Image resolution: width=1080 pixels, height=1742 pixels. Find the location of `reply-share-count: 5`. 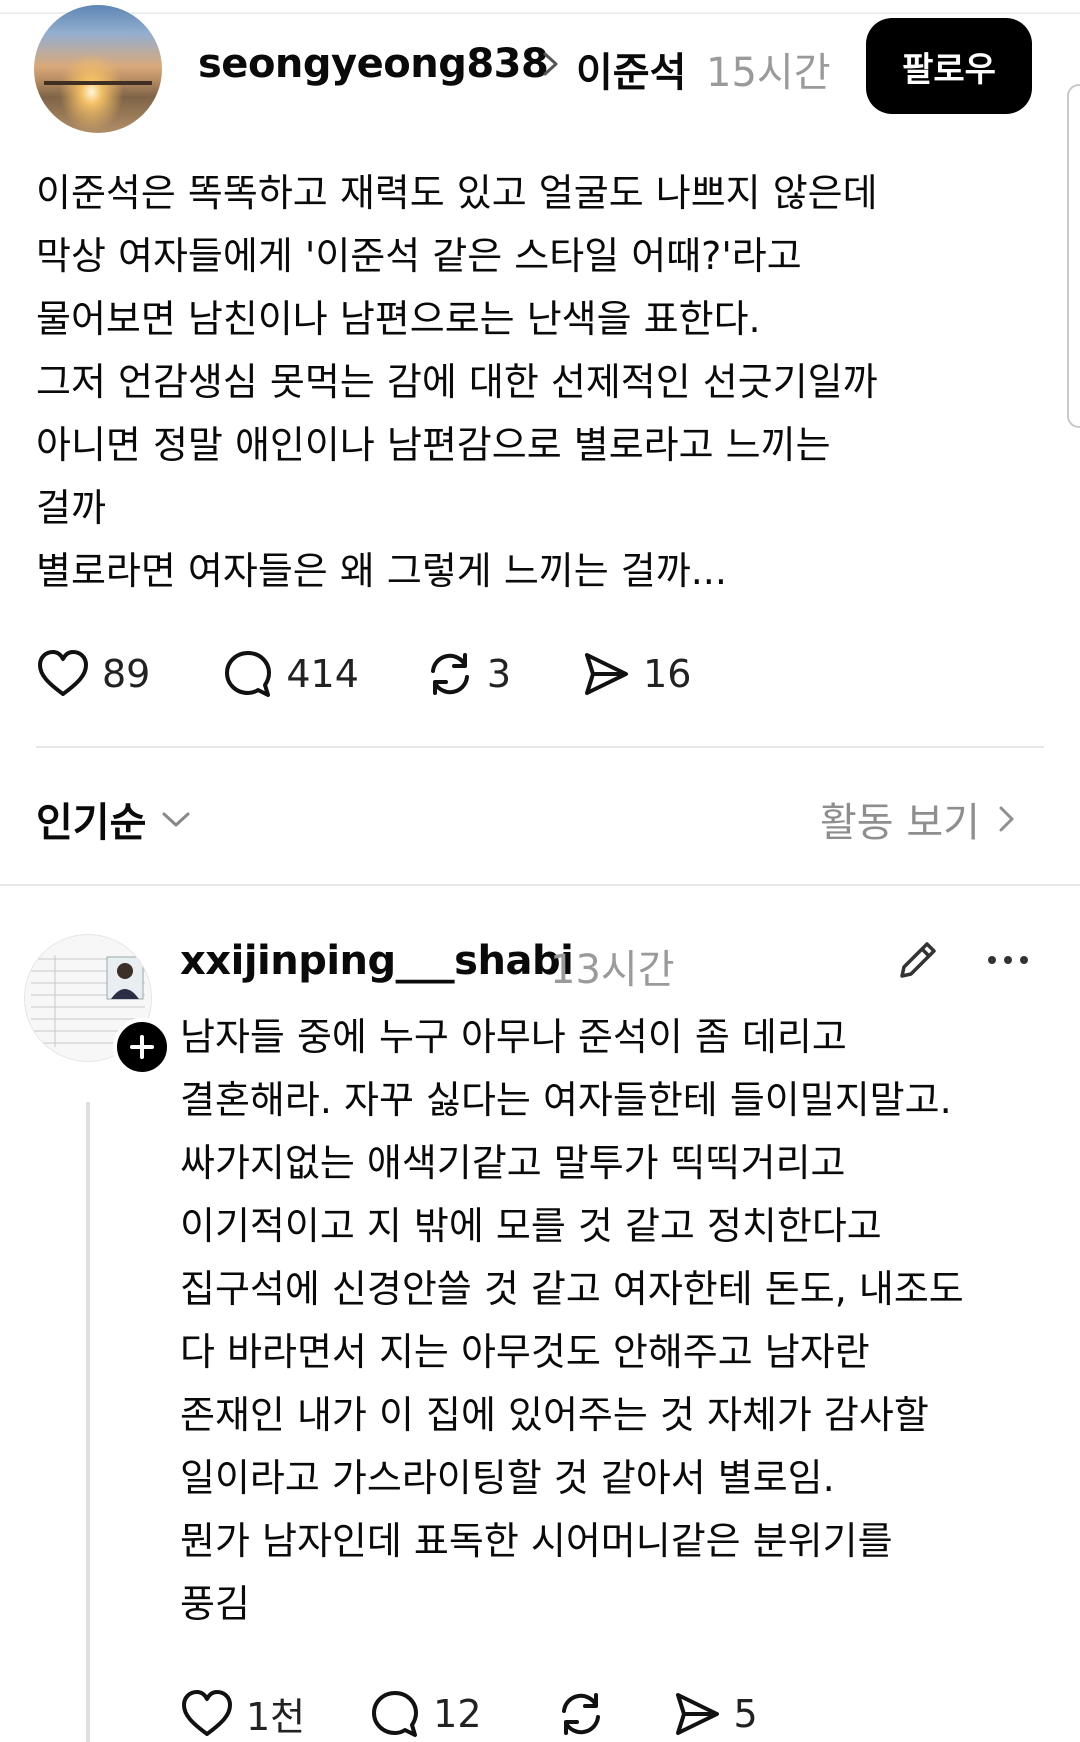

reply-share-count: 5 is located at coordinates (745, 1713).